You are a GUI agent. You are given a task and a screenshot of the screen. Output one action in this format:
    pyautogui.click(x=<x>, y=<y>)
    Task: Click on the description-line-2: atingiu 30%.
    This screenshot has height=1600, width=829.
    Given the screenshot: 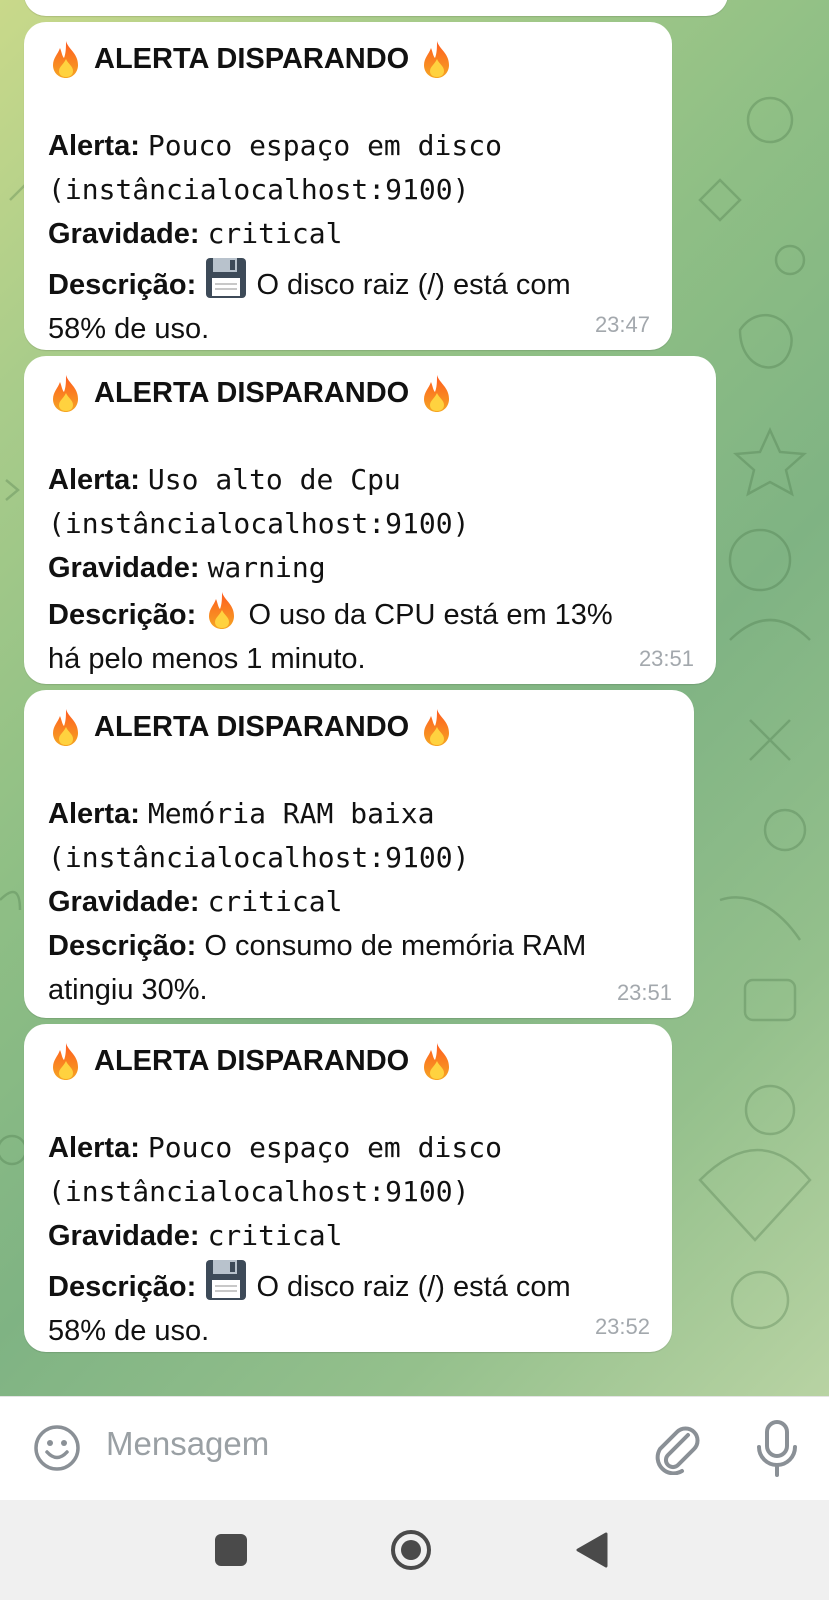 What is the action you would take?
    pyautogui.click(x=128, y=990)
    